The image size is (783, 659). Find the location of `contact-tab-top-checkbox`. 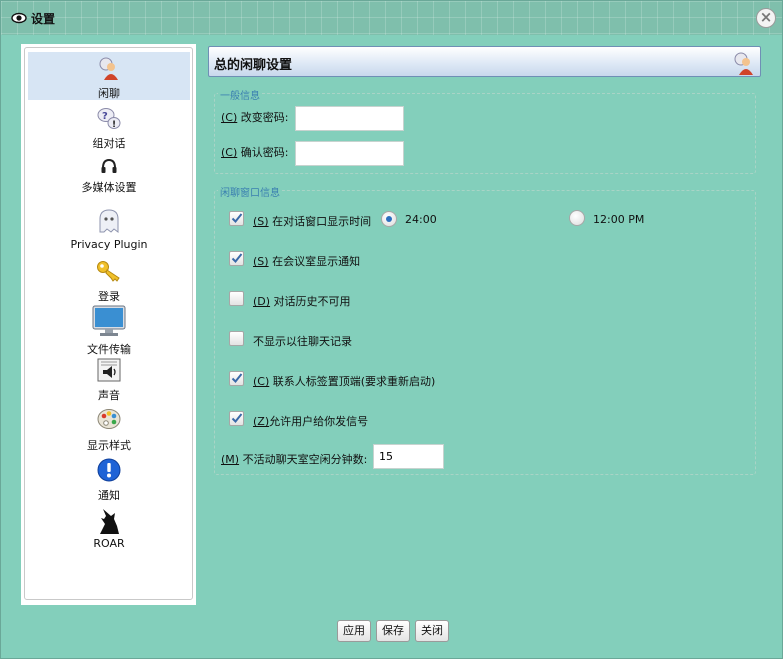

contact-tab-top-checkbox is located at coordinates (236, 378).